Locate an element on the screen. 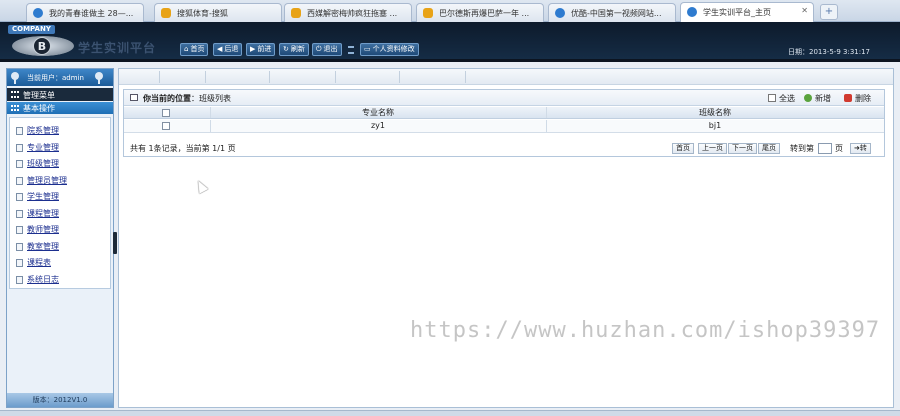  window-bottom-border is located at coordinates (450, 413).